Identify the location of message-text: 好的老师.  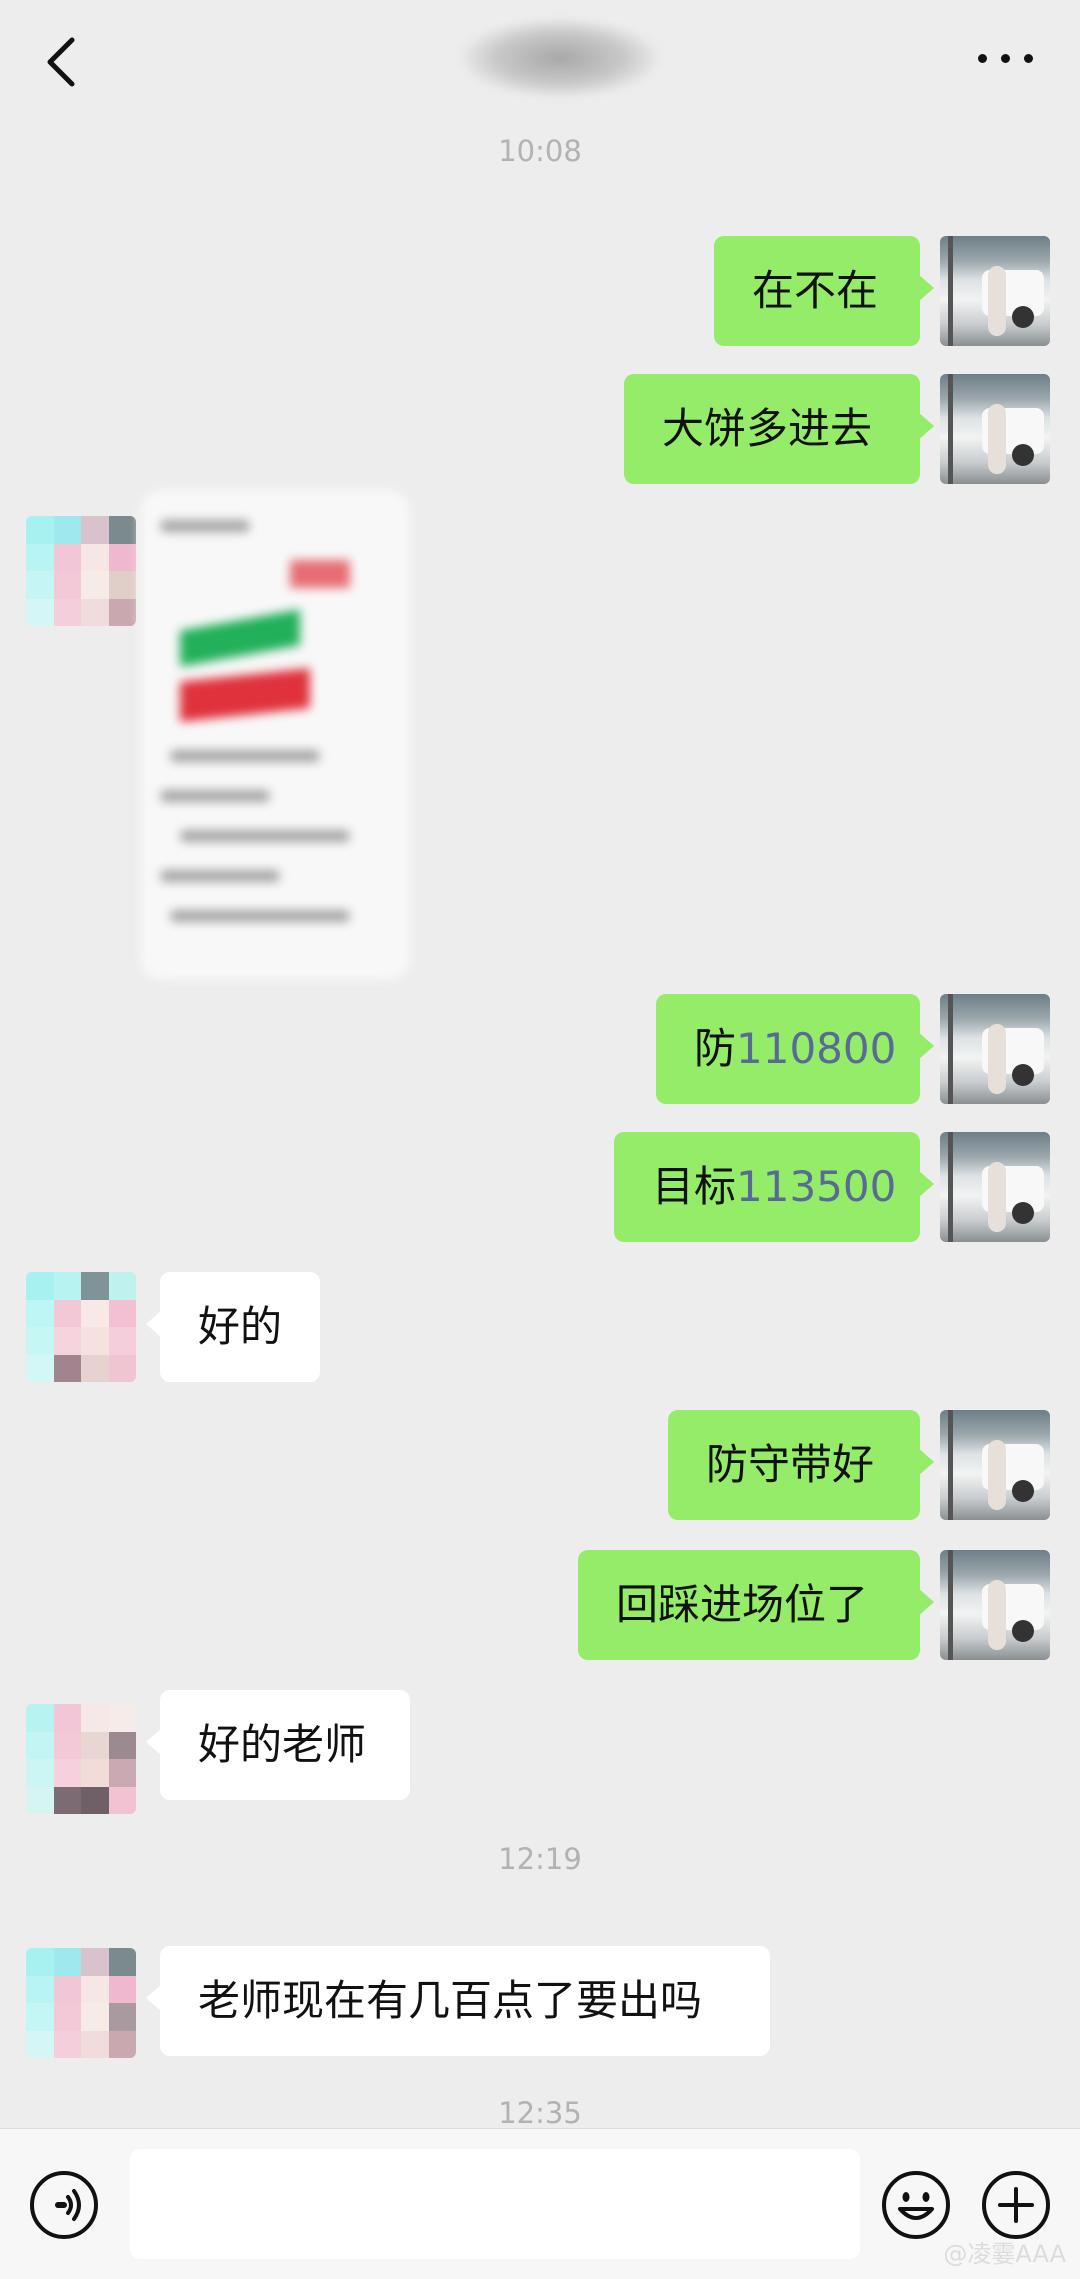
(282, 1744).